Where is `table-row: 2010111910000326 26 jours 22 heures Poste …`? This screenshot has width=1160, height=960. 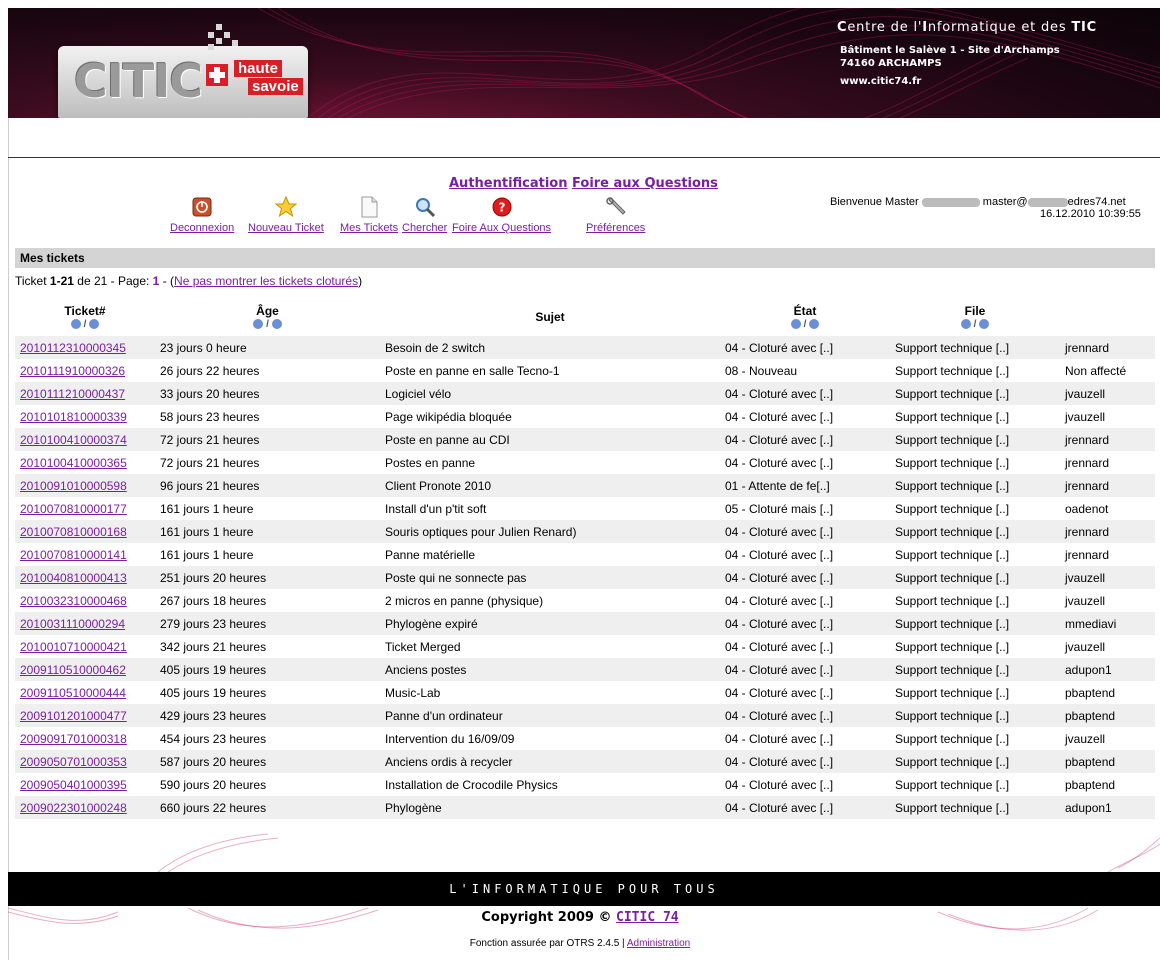 table-row: 2010111910000326 26 jours 22 heures Poste … is located at coordinates (585, 370).